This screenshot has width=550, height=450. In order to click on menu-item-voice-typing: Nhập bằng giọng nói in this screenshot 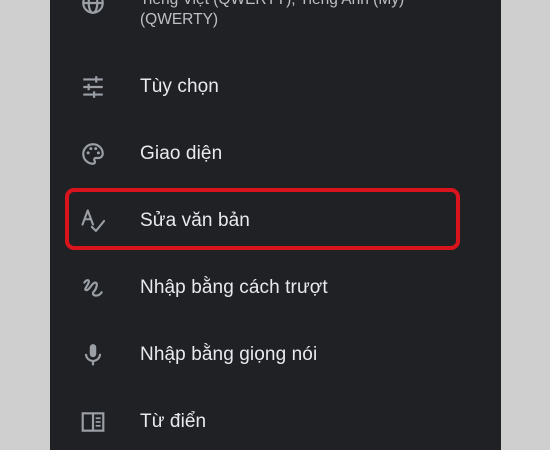, I will do `click(275, 354)`.